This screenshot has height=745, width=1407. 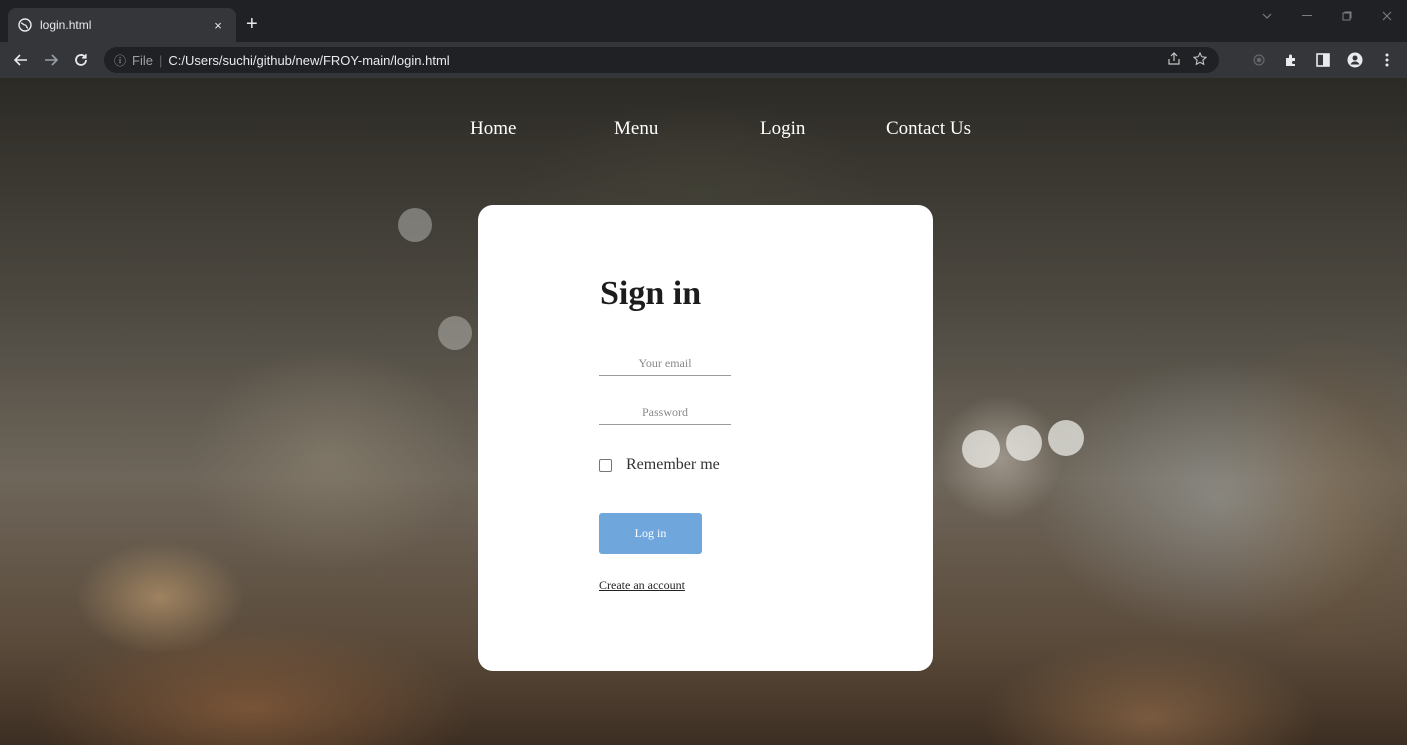 I want to click on reload-icon, so click(x=81, y=60).